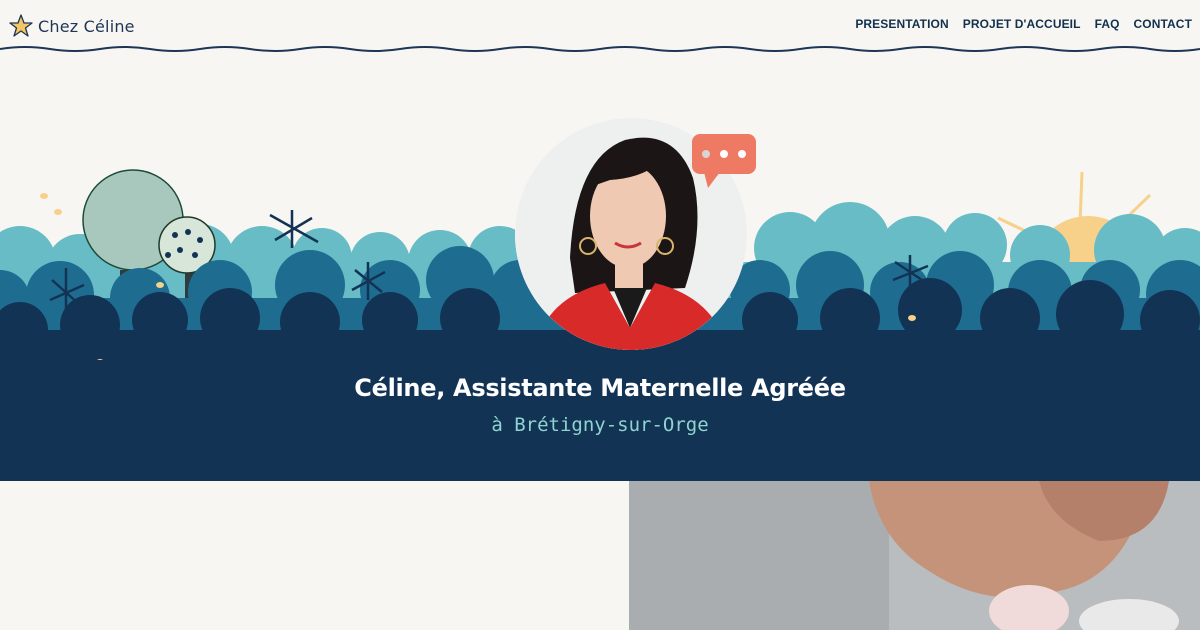 The image size is (1200, 630). What do you see at coordinates (600, 425) in the screenshot?
I see `hero-subtitle: à Brétigny-sur-Orge` at bounding box center [600, 425].